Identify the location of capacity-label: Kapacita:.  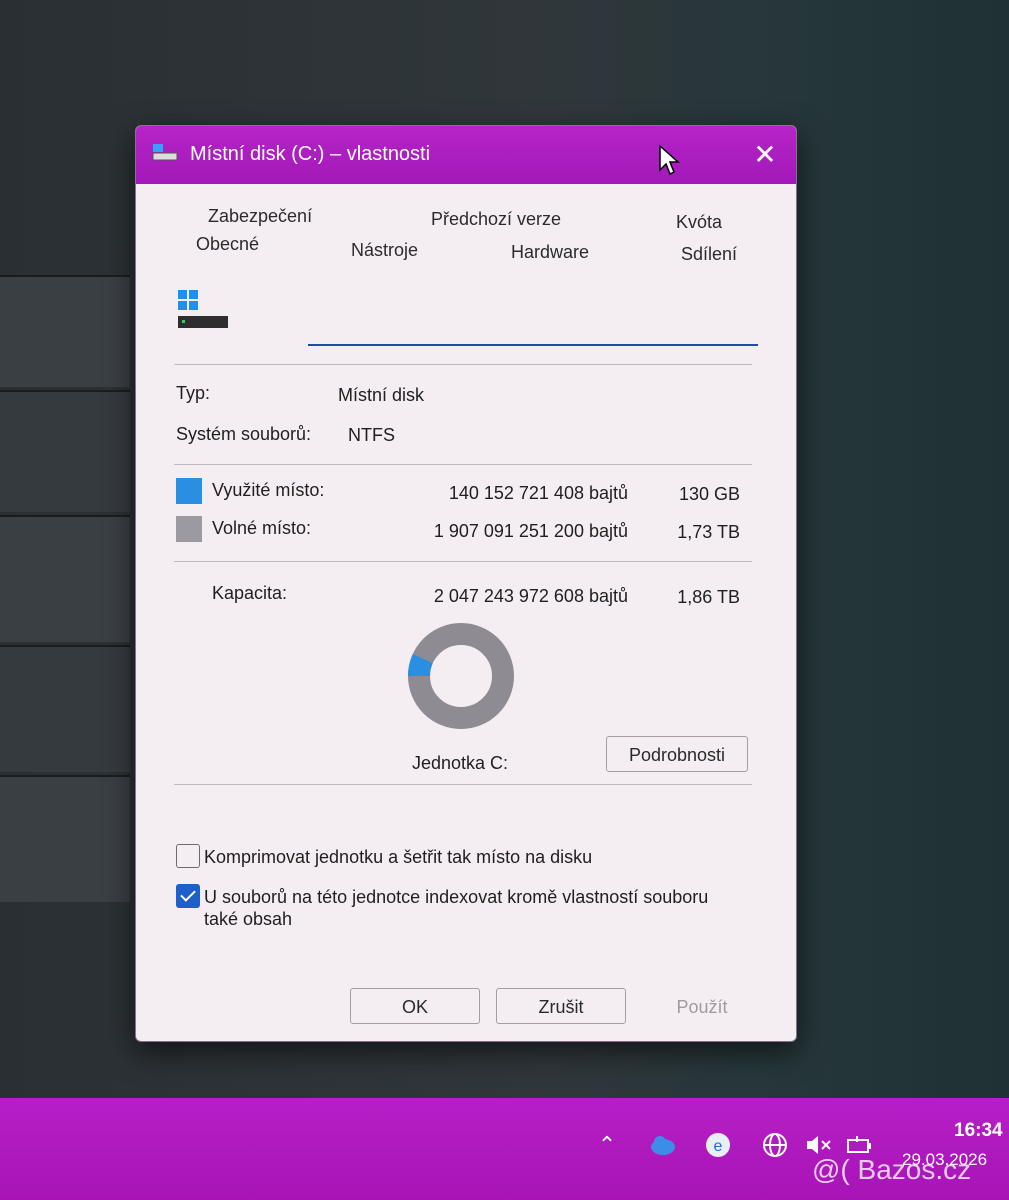
(250, 593).